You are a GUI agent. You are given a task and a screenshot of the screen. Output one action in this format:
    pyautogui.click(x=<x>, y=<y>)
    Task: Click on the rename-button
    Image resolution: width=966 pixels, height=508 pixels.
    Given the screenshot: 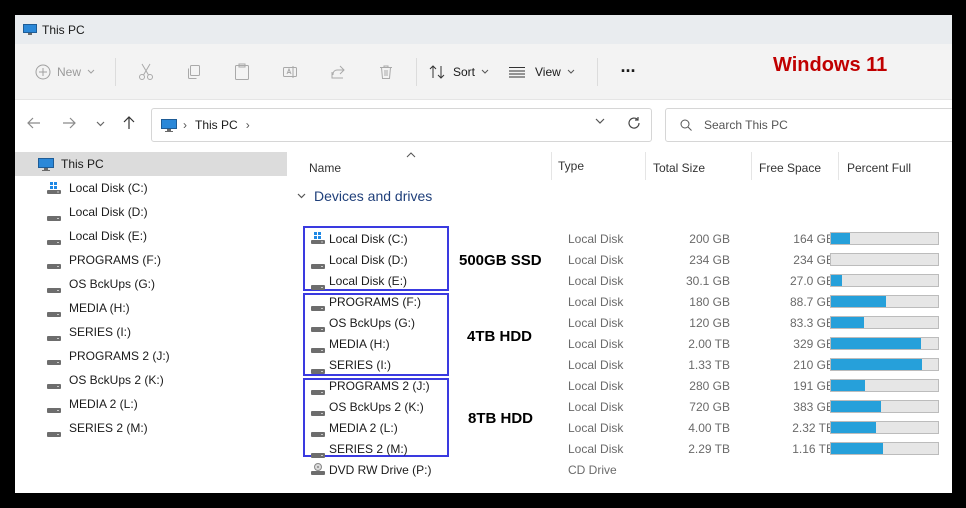 What is the action you would take?
    pyautogui.click(x=290, y=72)
    